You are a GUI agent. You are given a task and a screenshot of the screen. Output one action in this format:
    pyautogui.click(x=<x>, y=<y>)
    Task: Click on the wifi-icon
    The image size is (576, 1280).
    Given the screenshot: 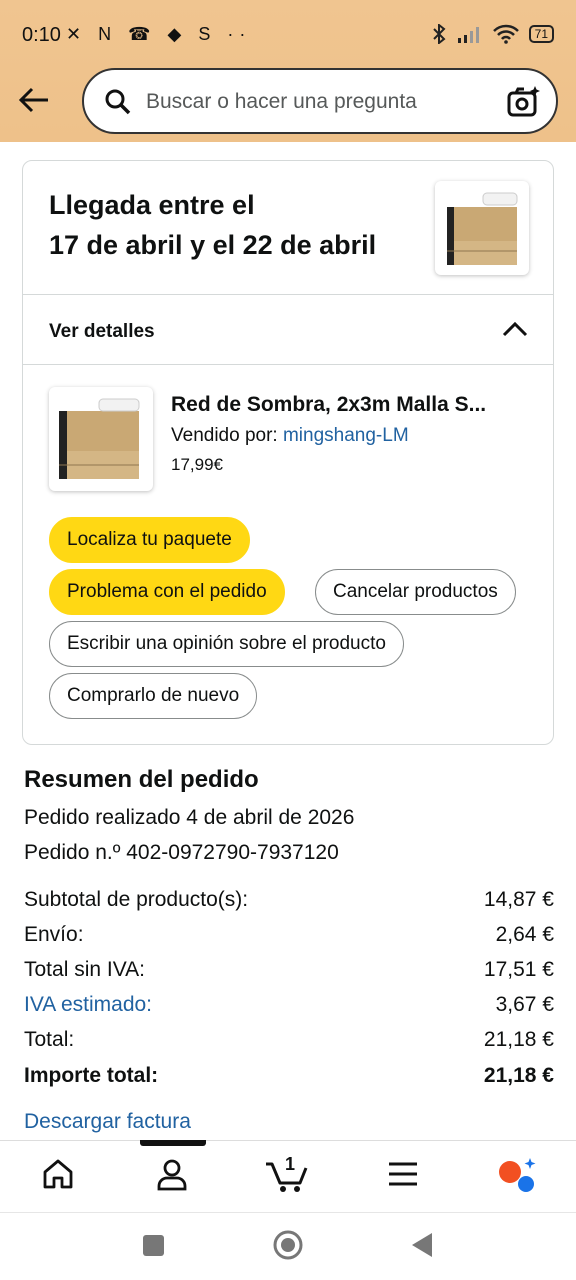 What is the action you would take?
    pyautogui.click(x=505, y=34)
    